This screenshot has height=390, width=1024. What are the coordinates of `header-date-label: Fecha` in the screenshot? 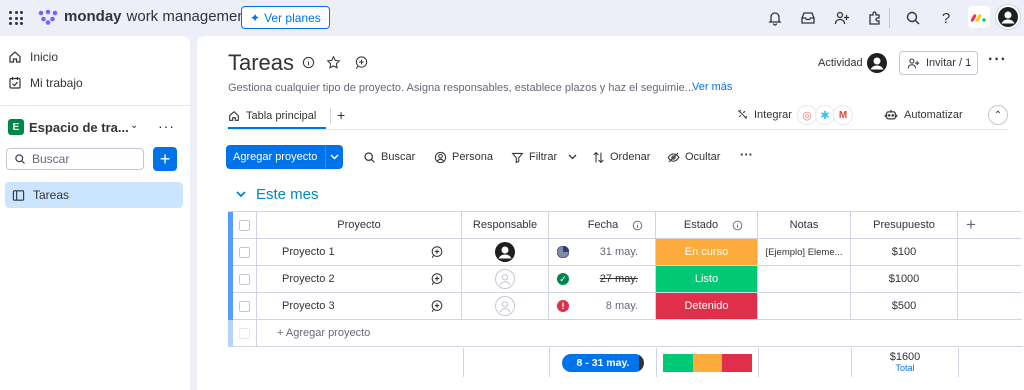 It's located at (603, 225).